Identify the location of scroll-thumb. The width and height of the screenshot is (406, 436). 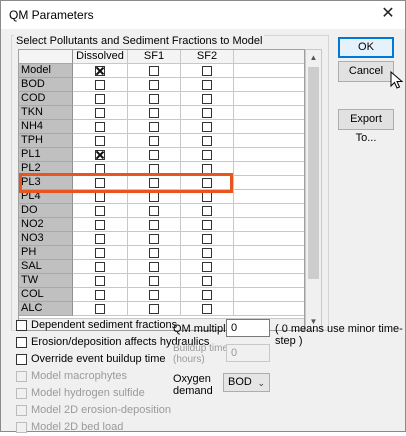
(313, 173).